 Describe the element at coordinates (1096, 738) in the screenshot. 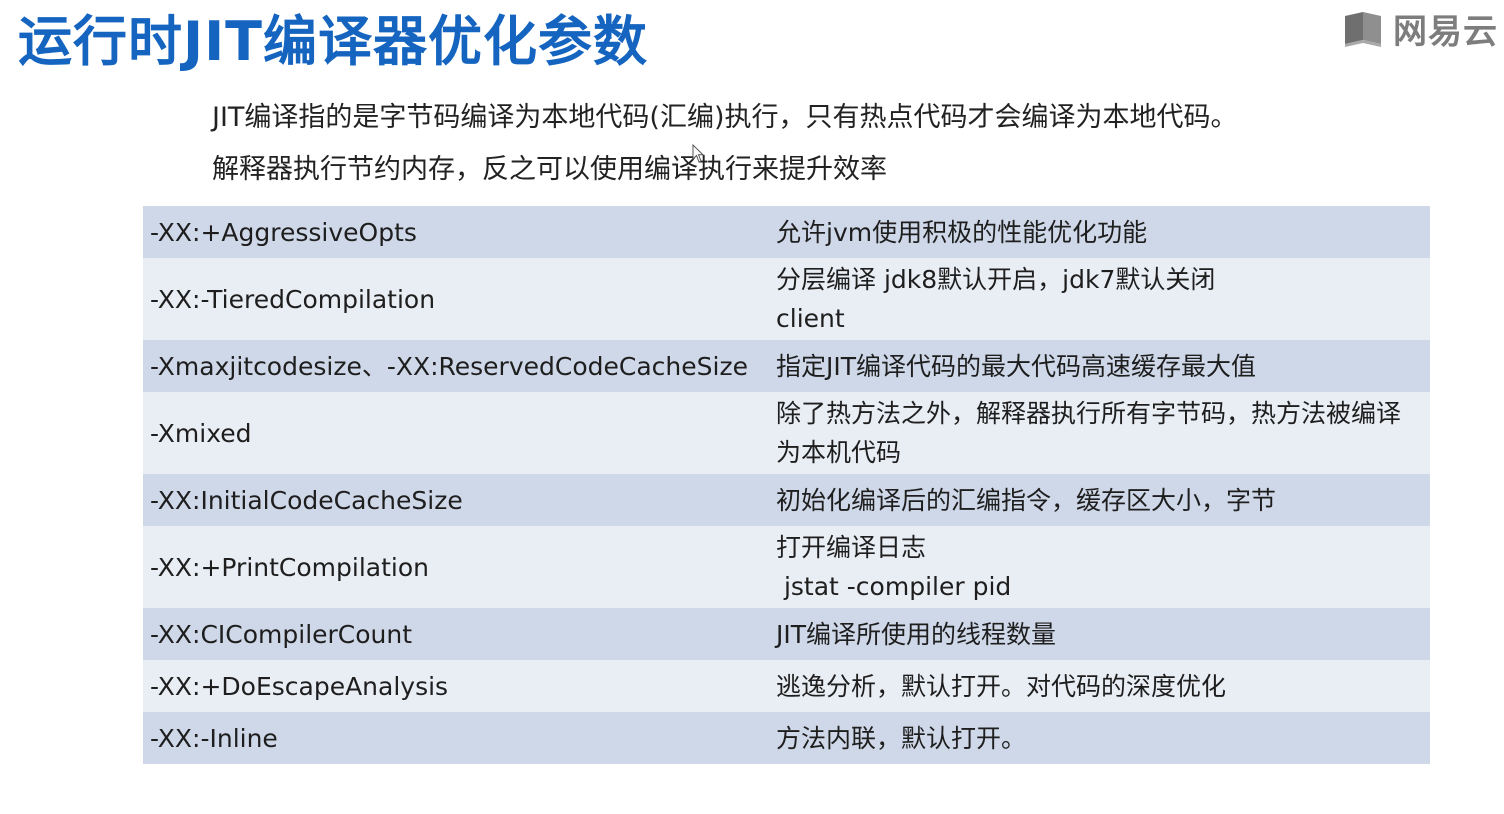

I see `param-desc-cell: 方法内联，默认打开。` at that location.